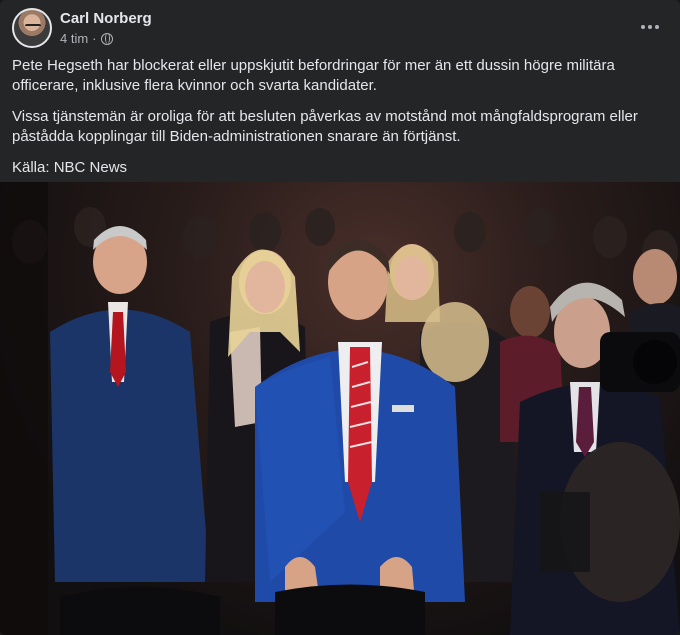  What do you see at coordinates (70, 167) in the screenshot?
I see `post-source: Källa: NBC News` at bounding box center [70, 167].